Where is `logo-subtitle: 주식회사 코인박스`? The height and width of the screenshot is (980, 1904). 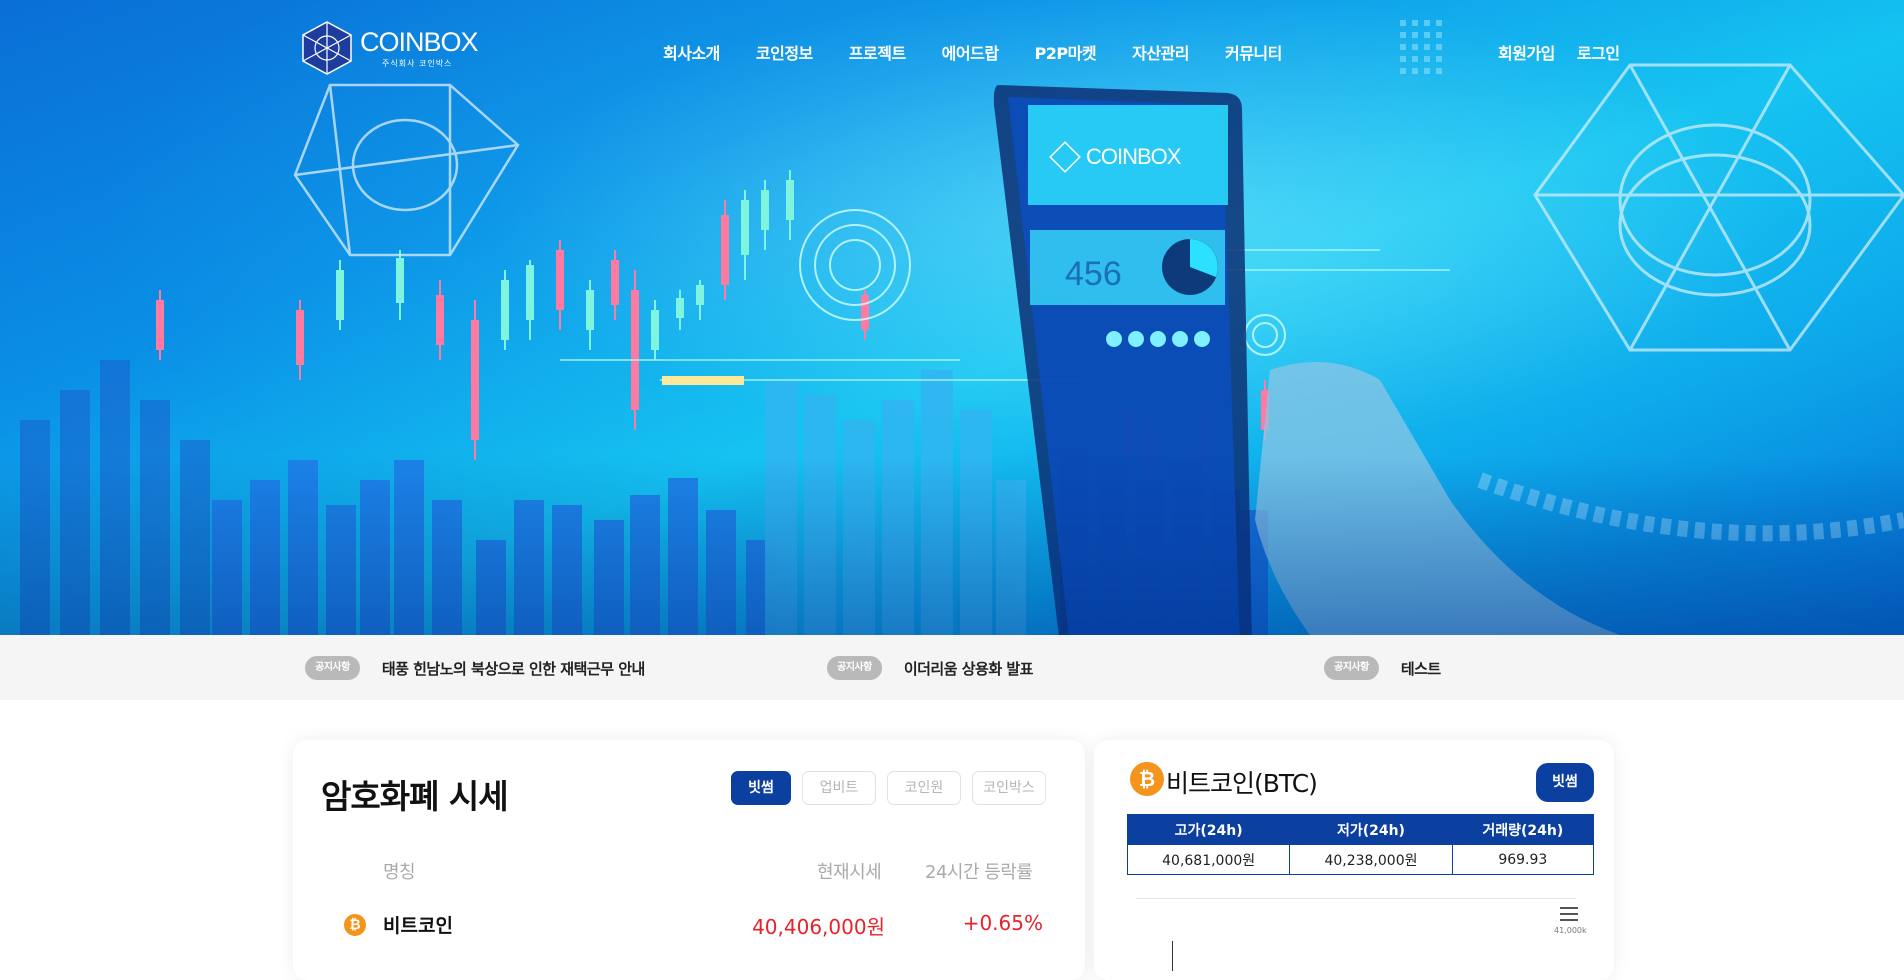
logo-subtitle: 주식회사 코인박스 is located at coordinates (417, 63).